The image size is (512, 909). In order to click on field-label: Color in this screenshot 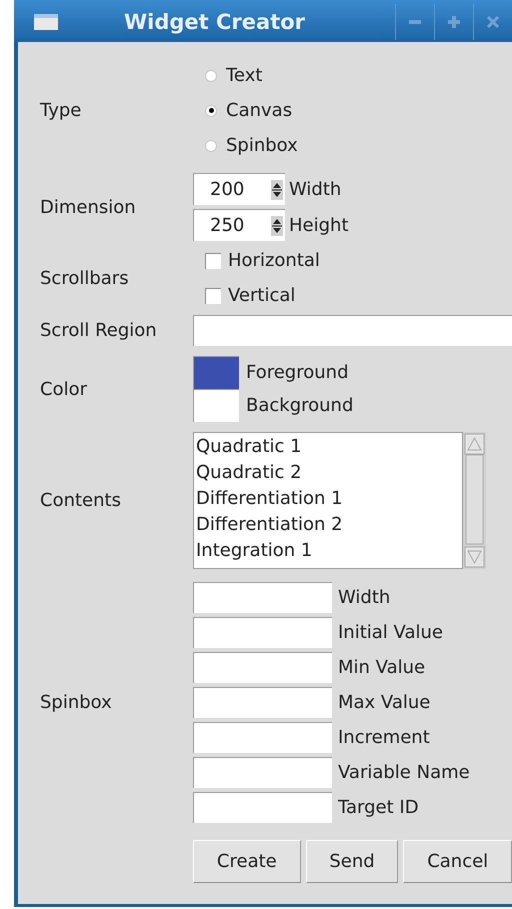, I will do `click(63, 390)`.